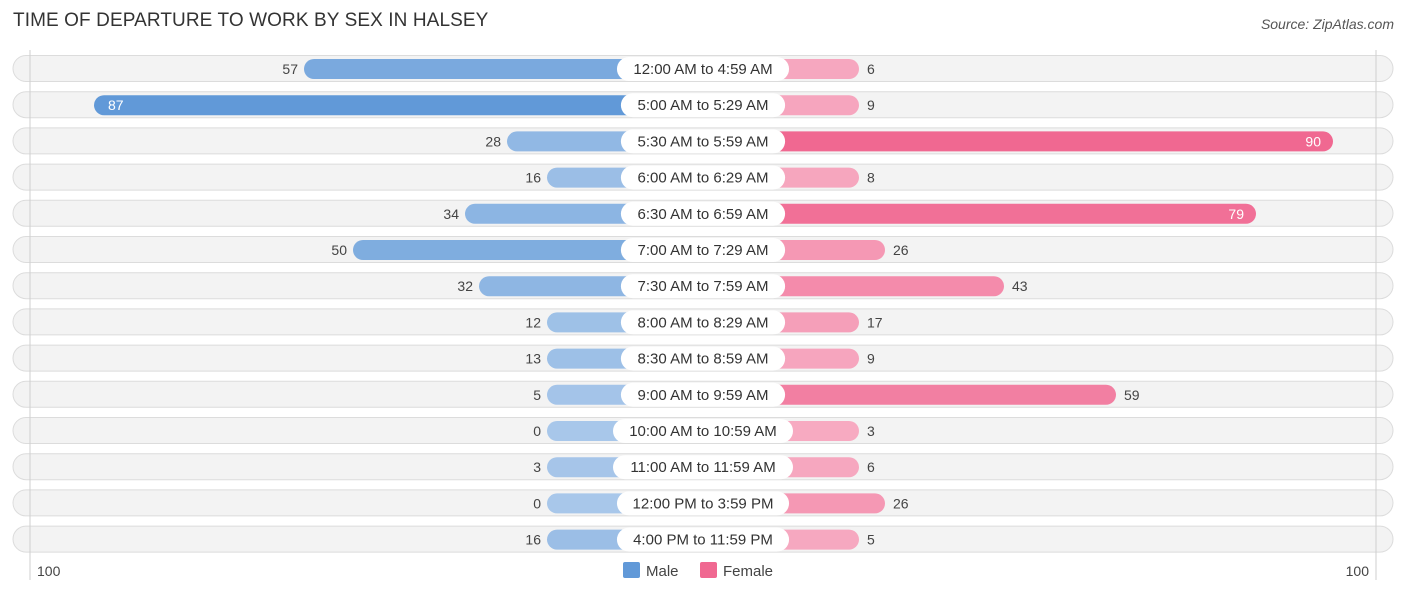 The height and width of the screenshot is (594, 1406). I want to click on category-label: 6:30 AM to 6:59 AM, so click(703, 214).